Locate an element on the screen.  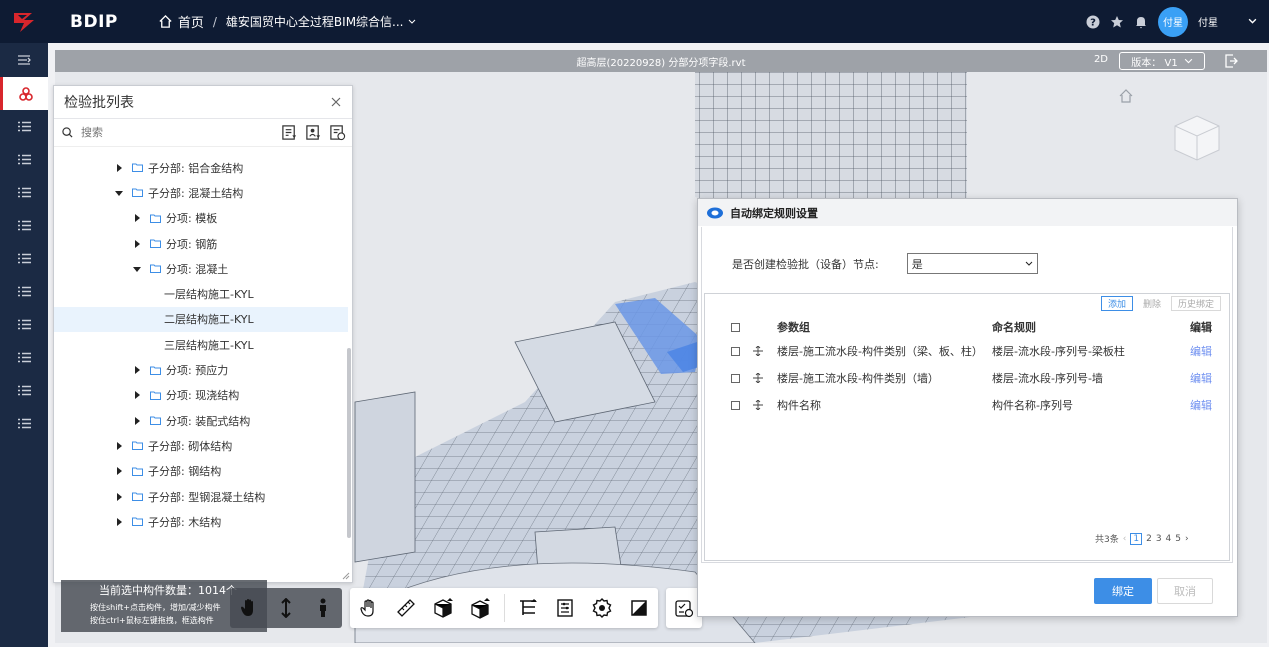
help-icon: ? is located at coordinates (1093, 22).